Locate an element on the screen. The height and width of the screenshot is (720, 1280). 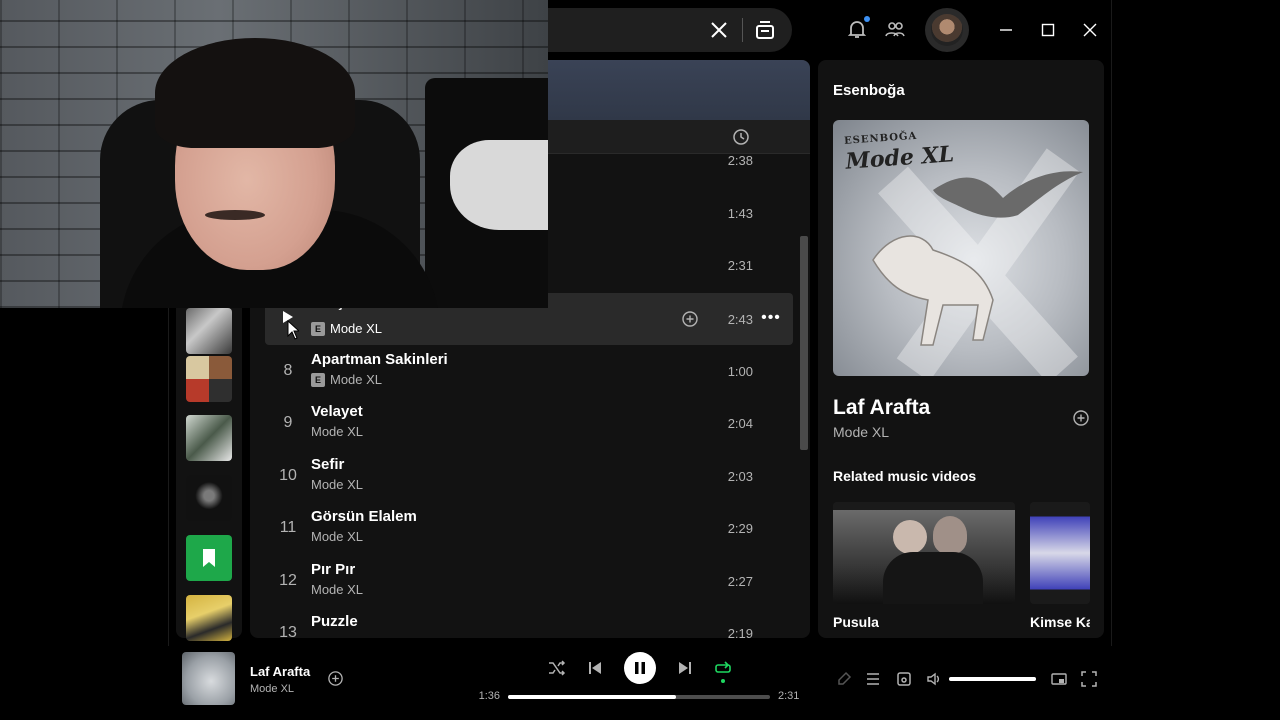
avatar is located at coordinates (947, 30).